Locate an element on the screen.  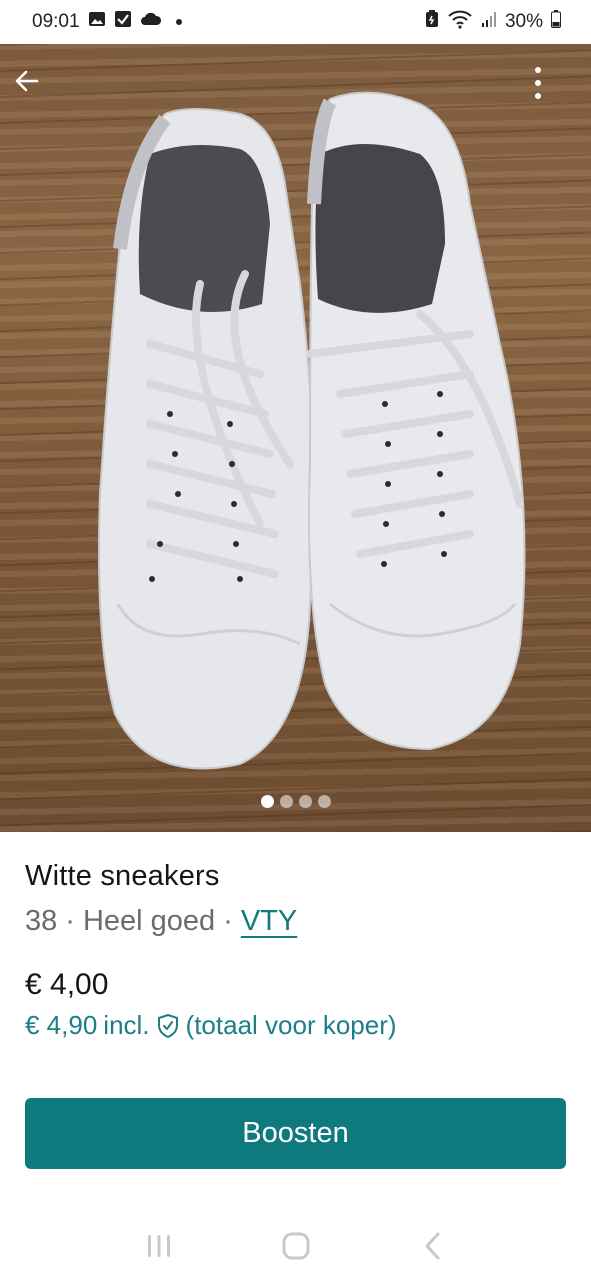
recent-apps-icon is located at coordinates (158, 1246).